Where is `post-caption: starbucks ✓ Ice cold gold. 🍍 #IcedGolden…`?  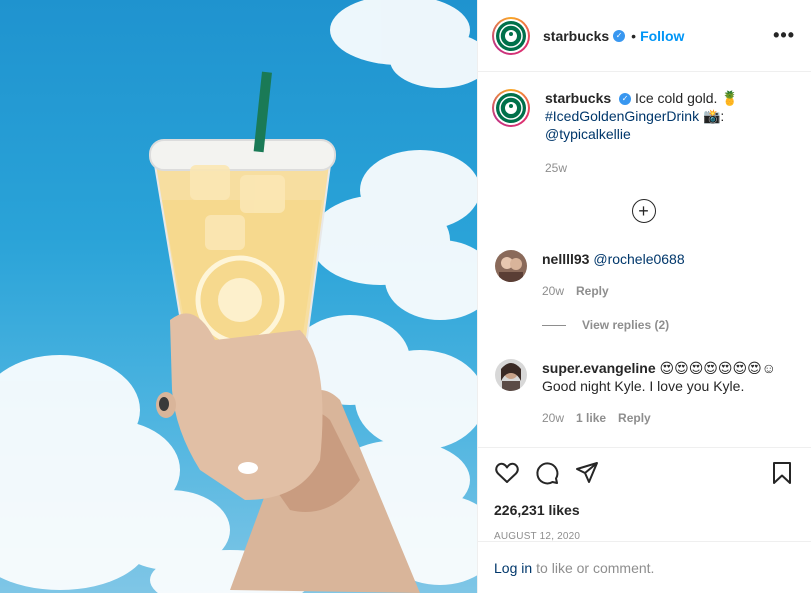
post-caption: starbucks ✓ Ice cold gold. 🍍 #IcedGolden… is located at coordinates (643, 133).